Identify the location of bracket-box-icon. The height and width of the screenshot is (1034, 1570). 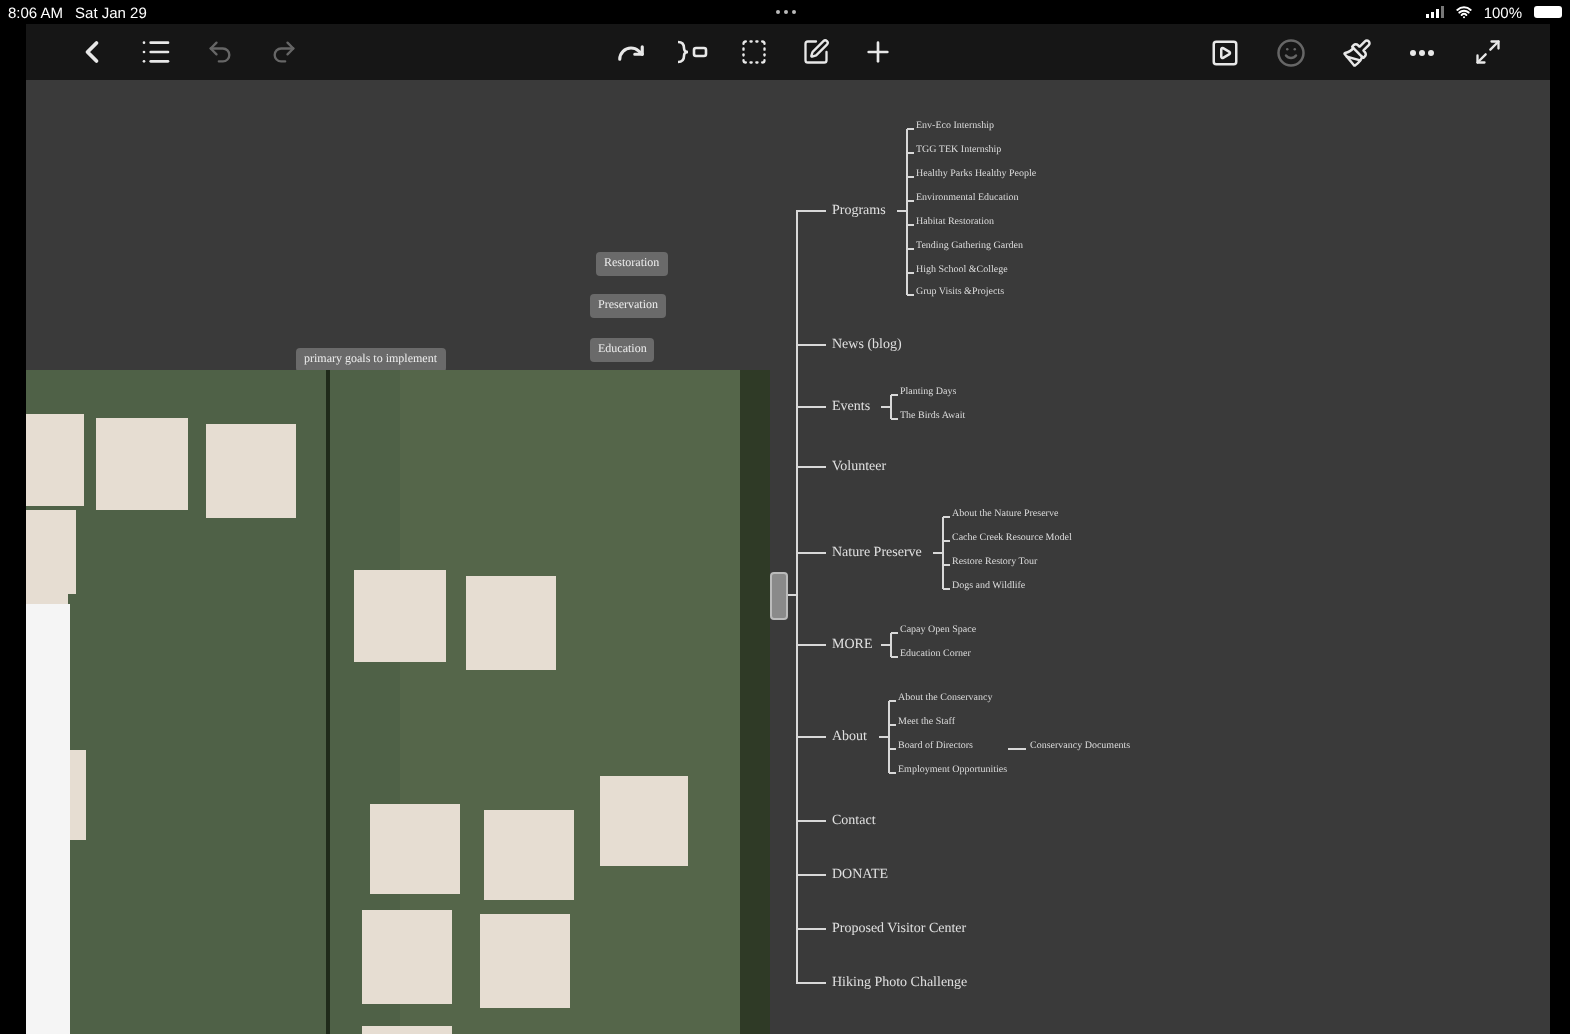
(692, 52).